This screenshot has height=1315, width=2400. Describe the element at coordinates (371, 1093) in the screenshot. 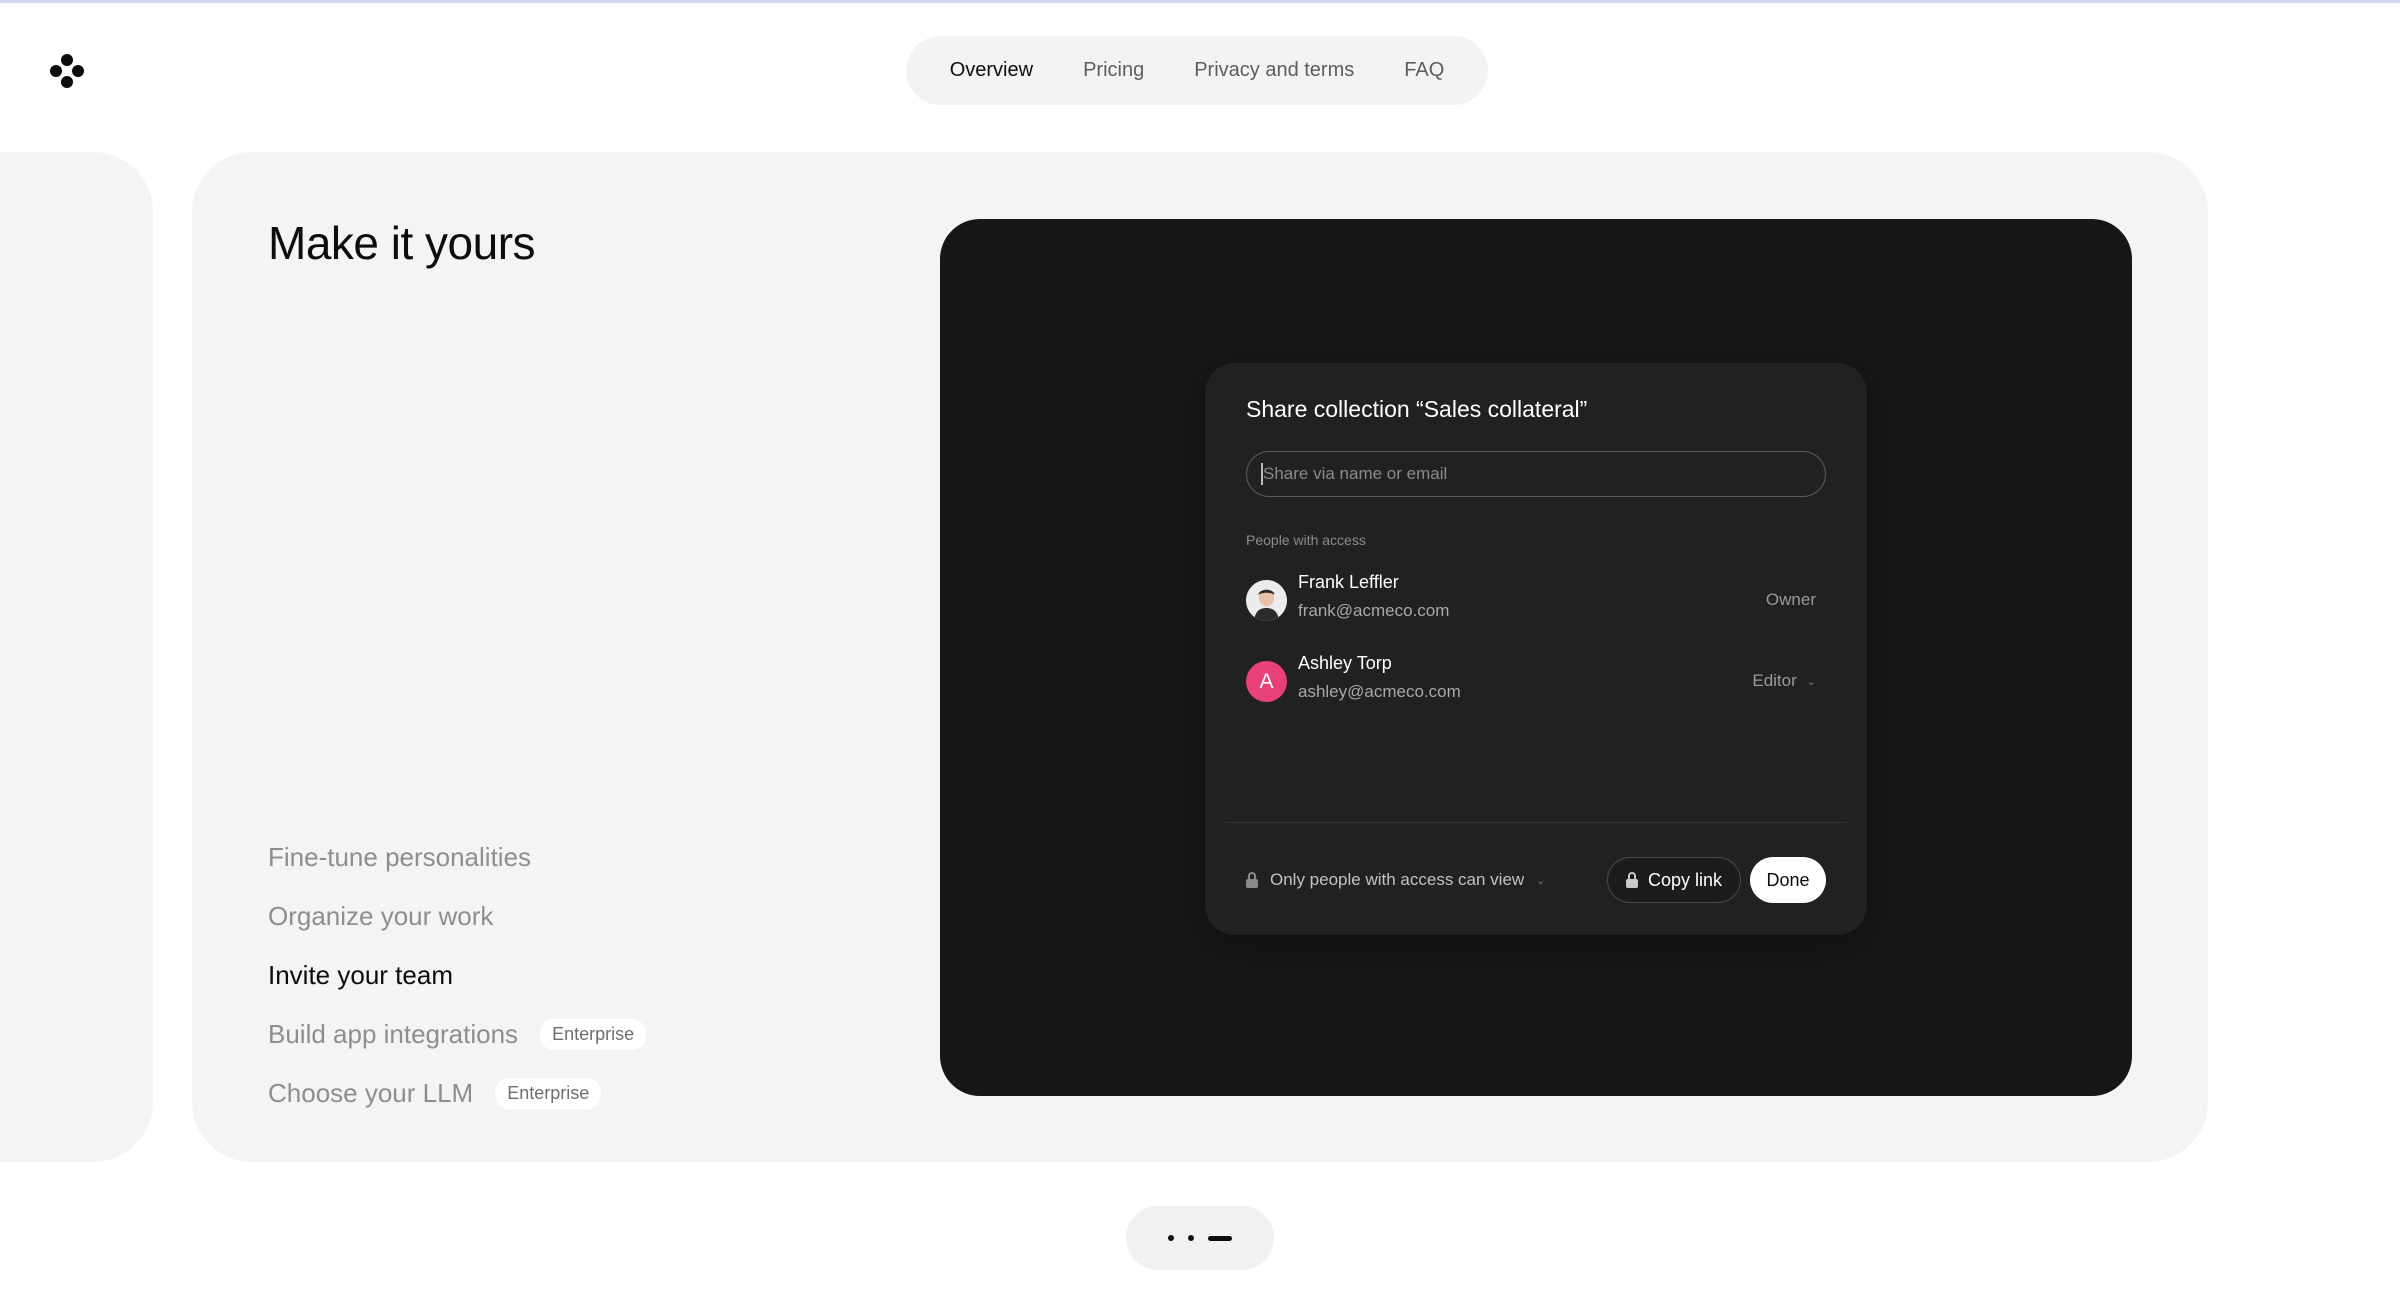

I see `feature-label: Choose your LLM` at that location.